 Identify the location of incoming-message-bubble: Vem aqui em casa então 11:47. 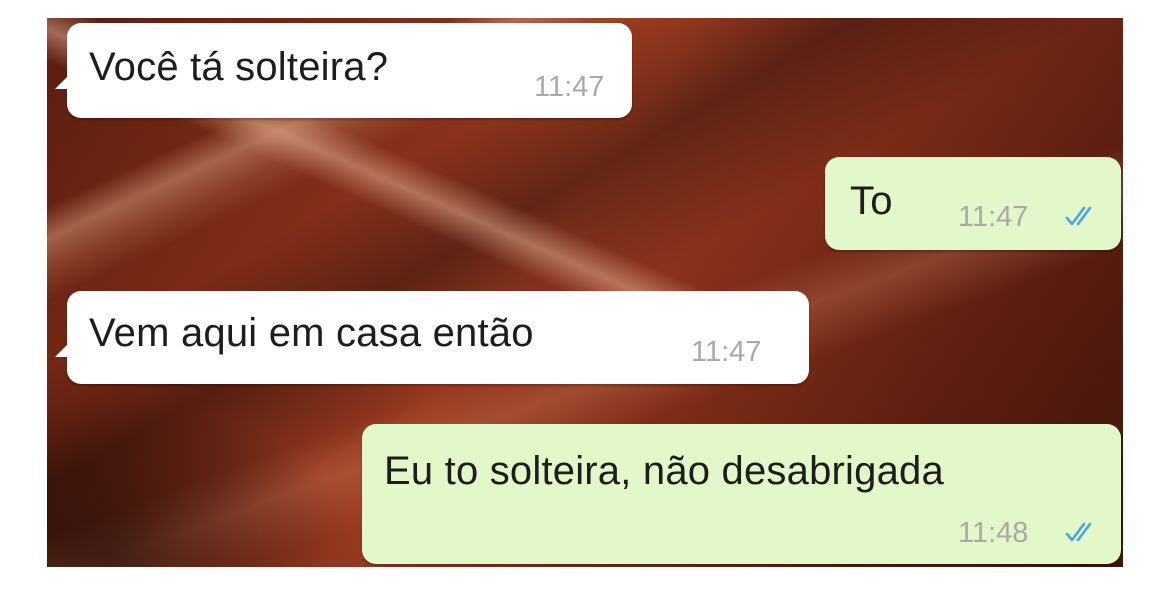
(432, 337).